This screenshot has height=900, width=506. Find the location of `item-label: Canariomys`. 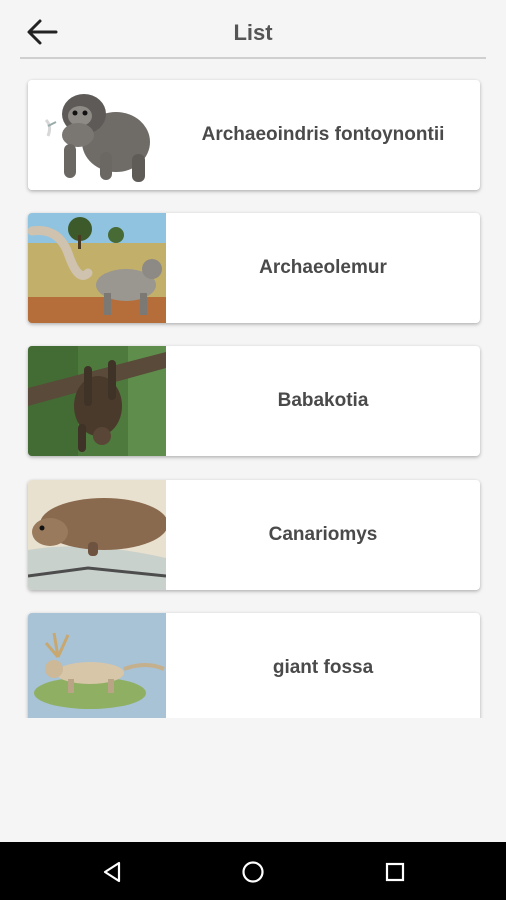

item-label: Canariomys is located at coordinates (323, 534).